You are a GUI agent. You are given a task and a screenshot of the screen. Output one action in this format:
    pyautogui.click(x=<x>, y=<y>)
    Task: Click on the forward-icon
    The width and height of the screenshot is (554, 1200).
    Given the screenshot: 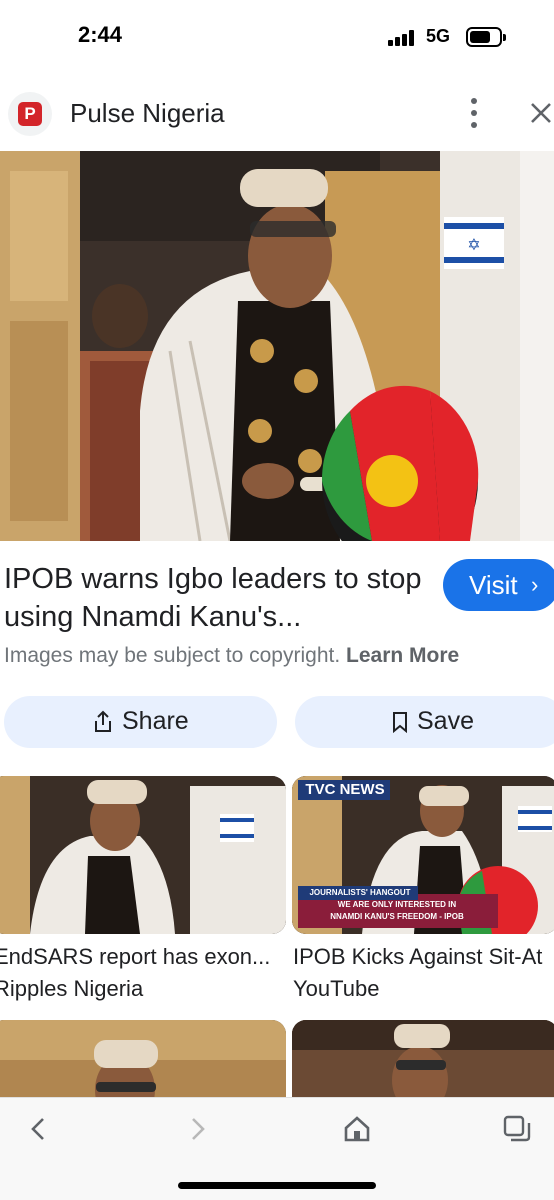 What is the action you would take?
    pyautogui.click(x=197, y=1129)
    